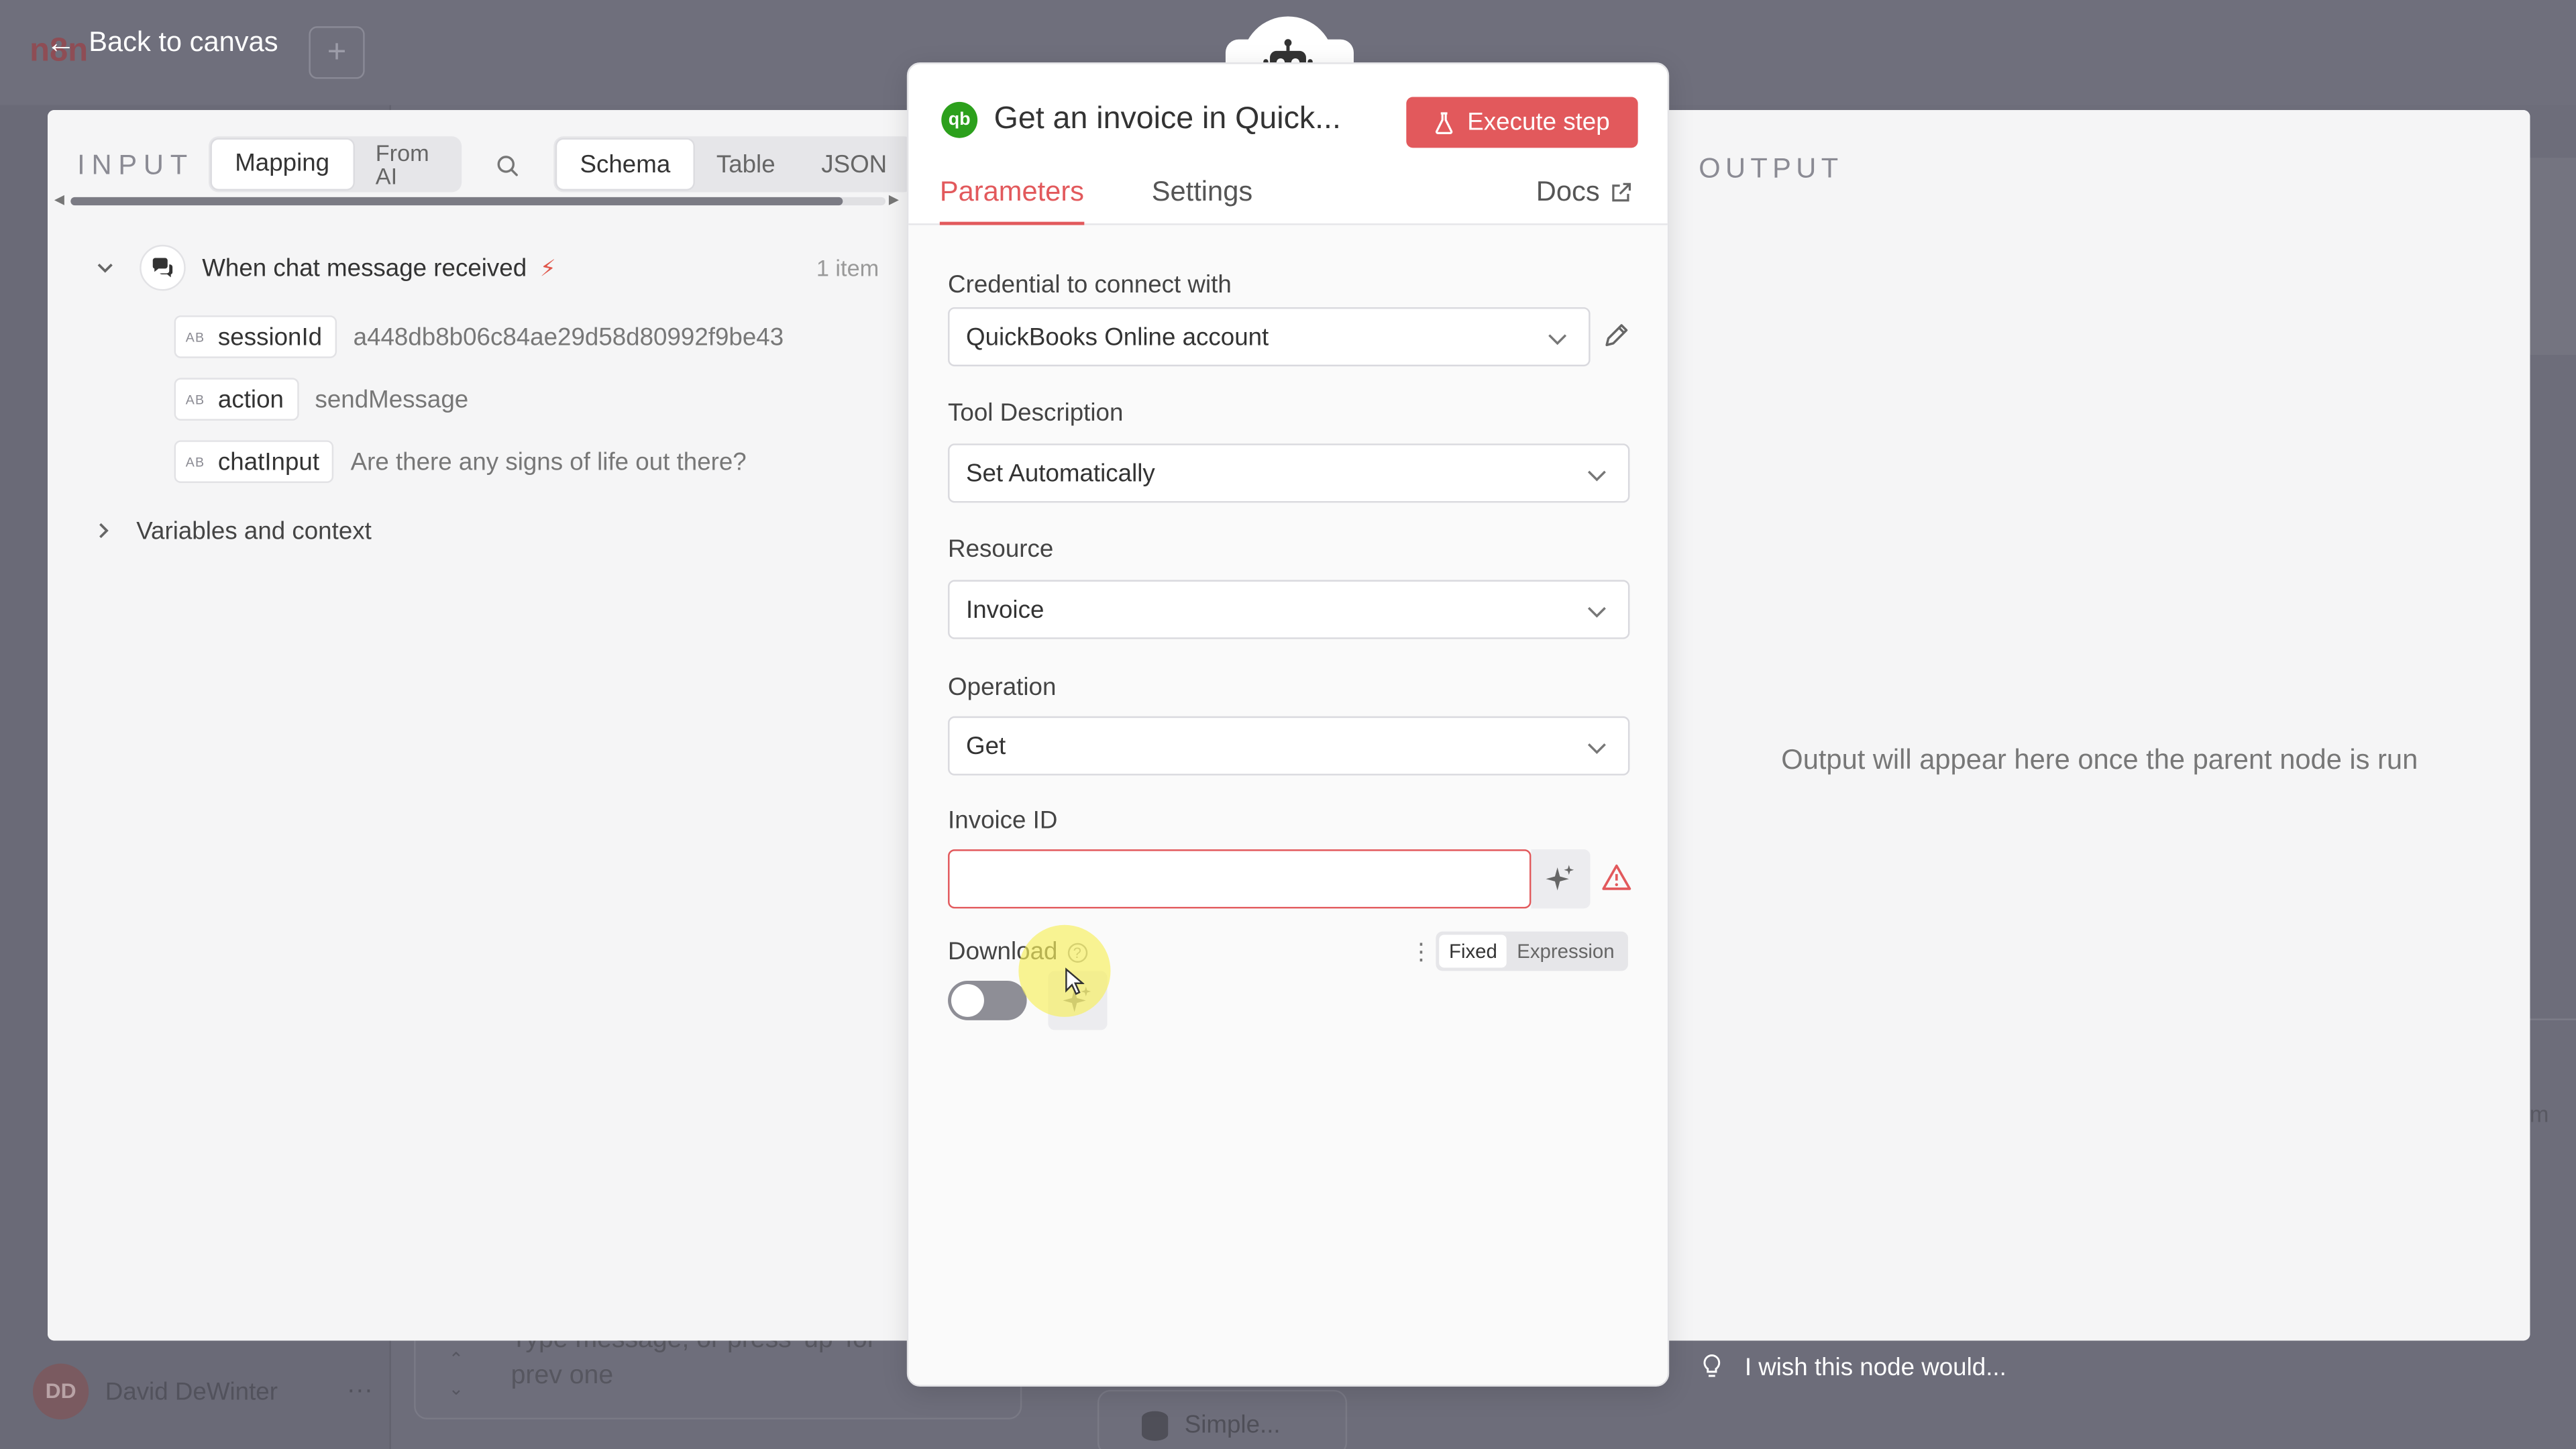 This screenshot has width=2576, height=1449. I want to click on execute-step-button: Execute step, so click(1522, 122).